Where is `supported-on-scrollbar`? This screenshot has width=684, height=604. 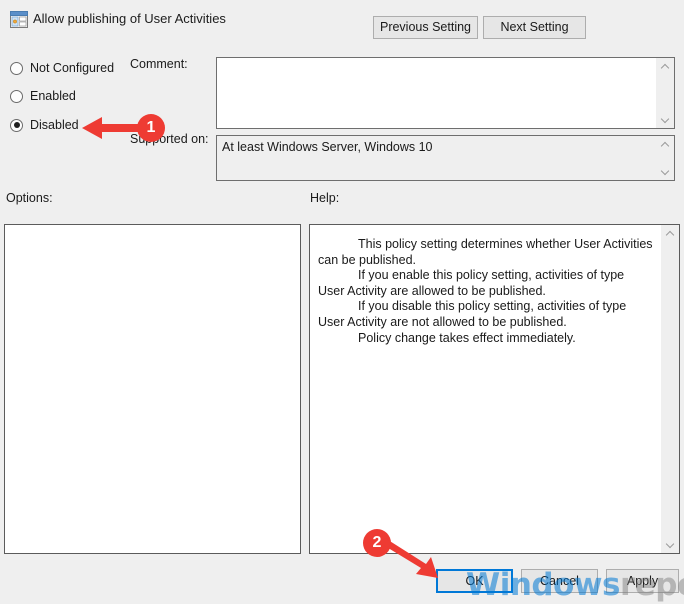 supported-on-scrollbar is located at coordinates (665, 158).